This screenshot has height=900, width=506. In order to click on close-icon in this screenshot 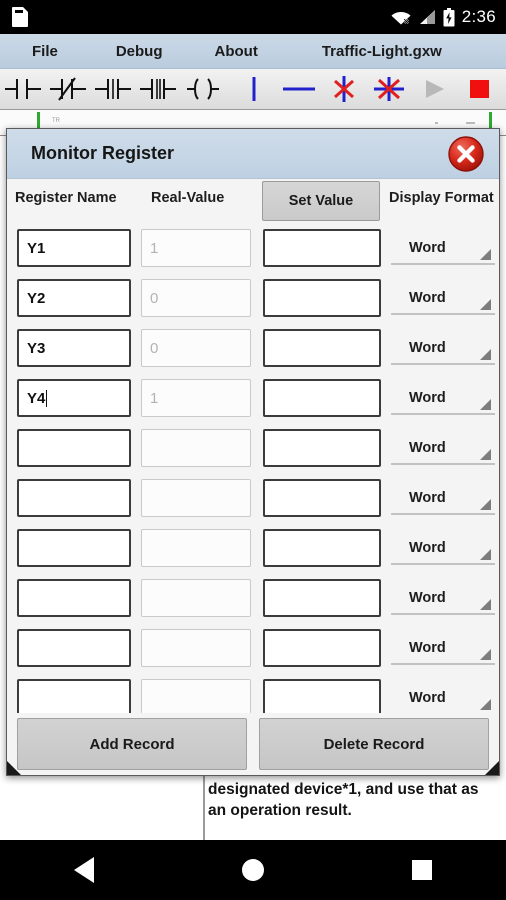, I will do `click(466, 154)`.